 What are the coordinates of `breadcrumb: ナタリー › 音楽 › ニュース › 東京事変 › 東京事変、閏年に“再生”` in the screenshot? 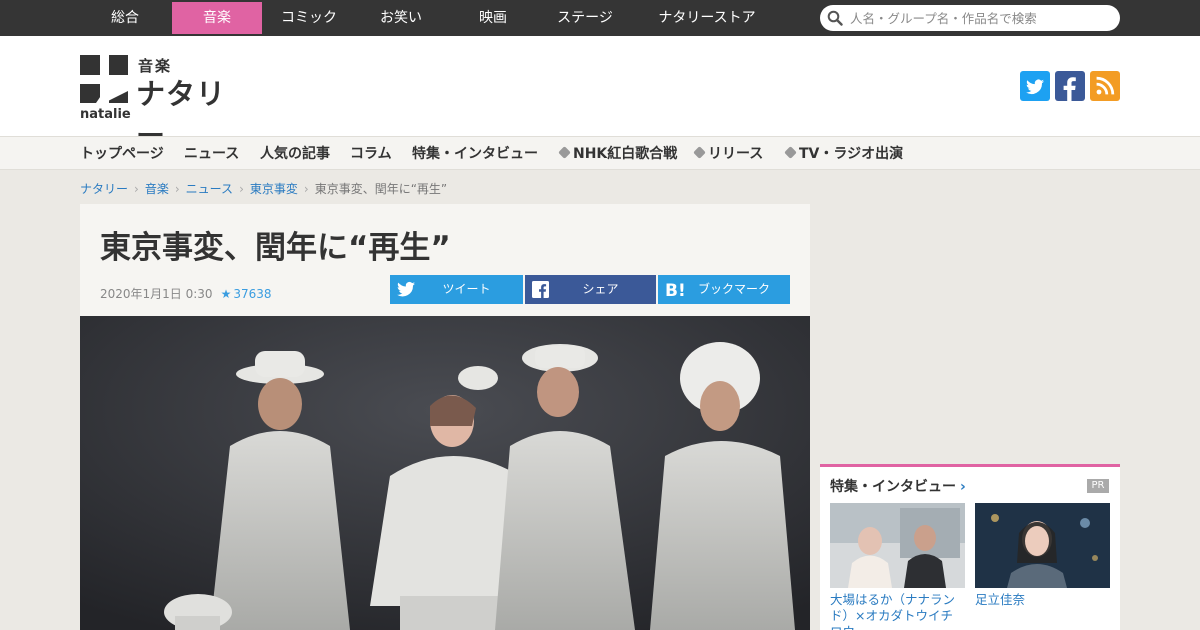 It's located at (263, 188).